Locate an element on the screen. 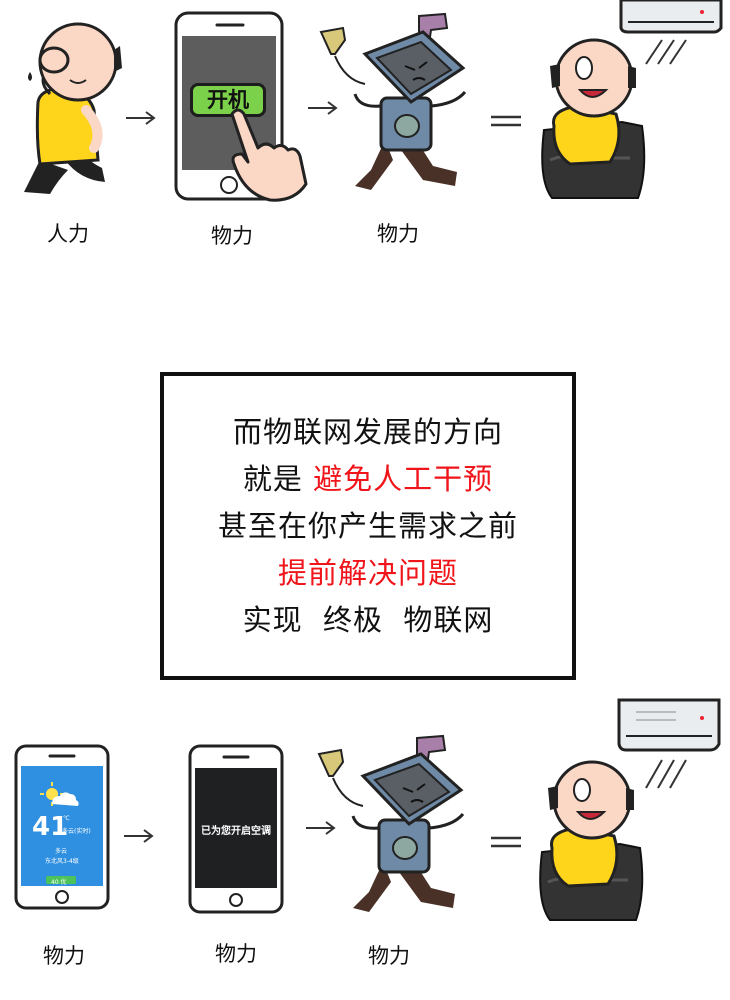 This screenshot has width=730, height=1000. ac-started-message: 已为您开启空调 is located at coordinates (236, 831).